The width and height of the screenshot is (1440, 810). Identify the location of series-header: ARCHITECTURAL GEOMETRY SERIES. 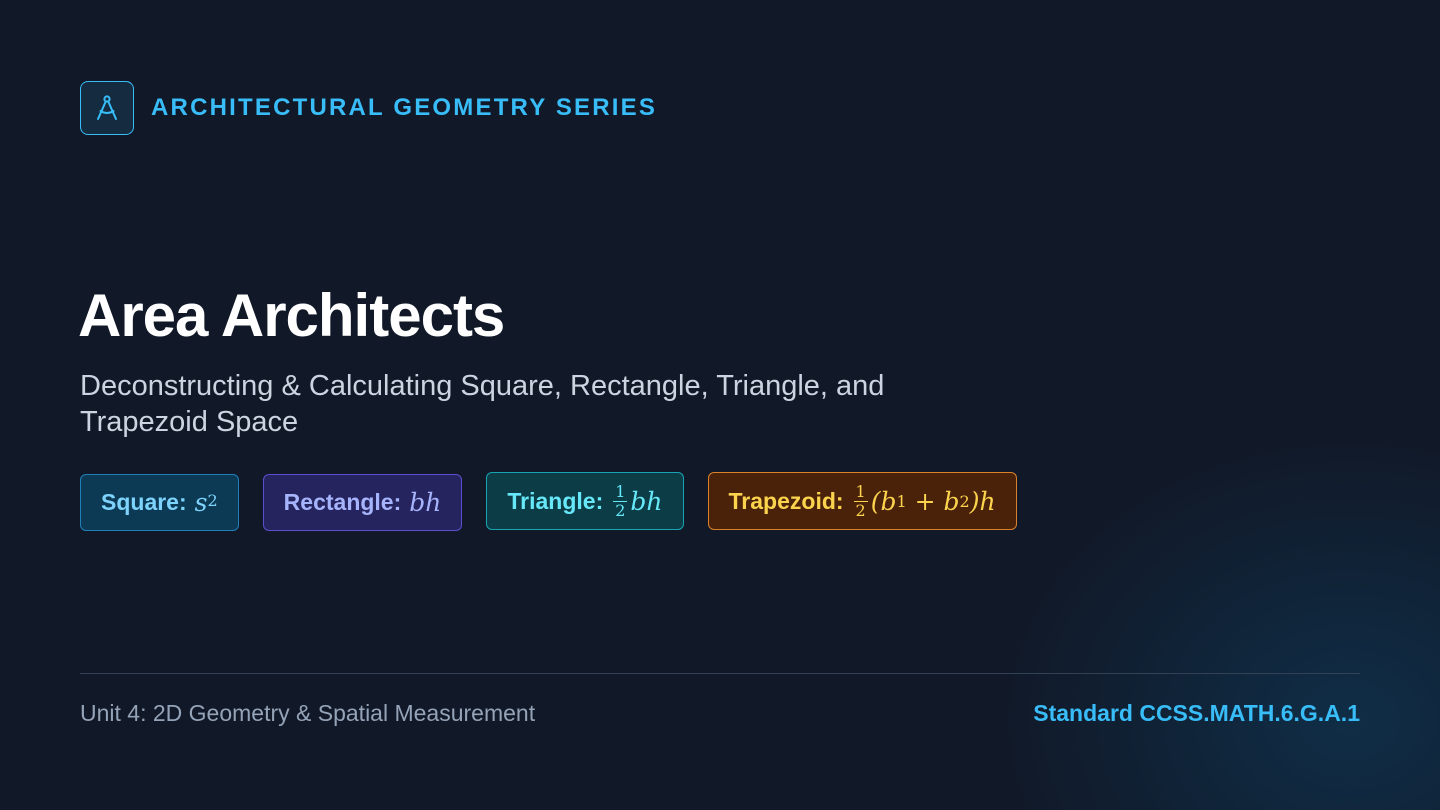
(368, 108).